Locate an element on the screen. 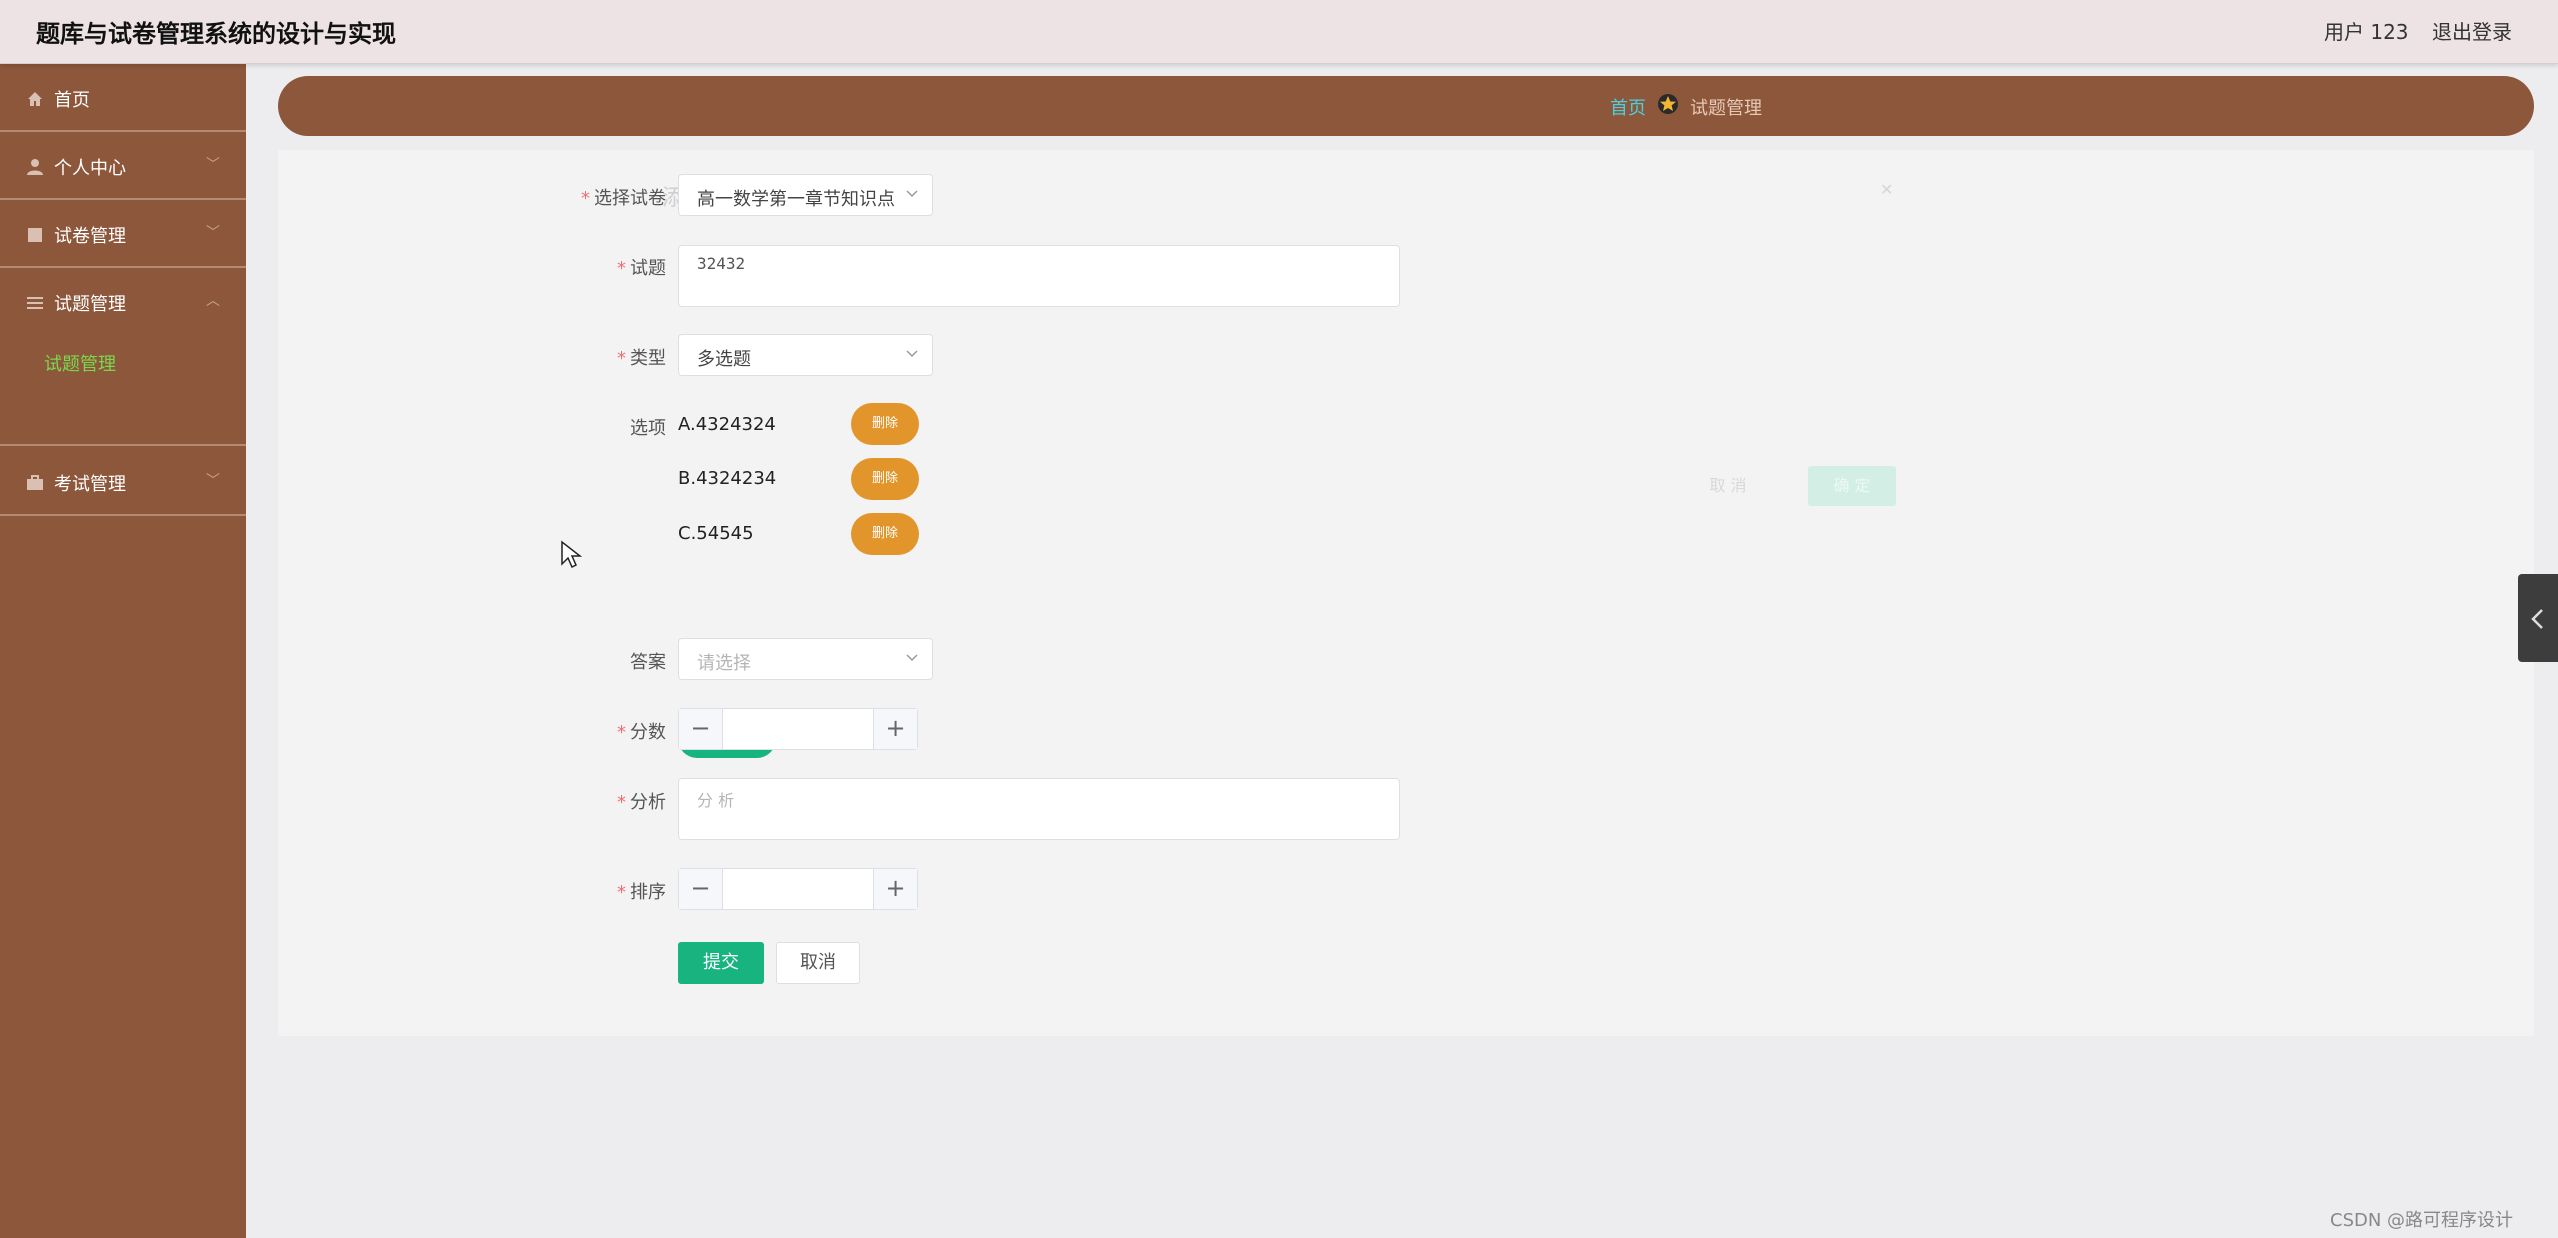  logout-link: 退出登录 is located at coordinates (2472, 30).